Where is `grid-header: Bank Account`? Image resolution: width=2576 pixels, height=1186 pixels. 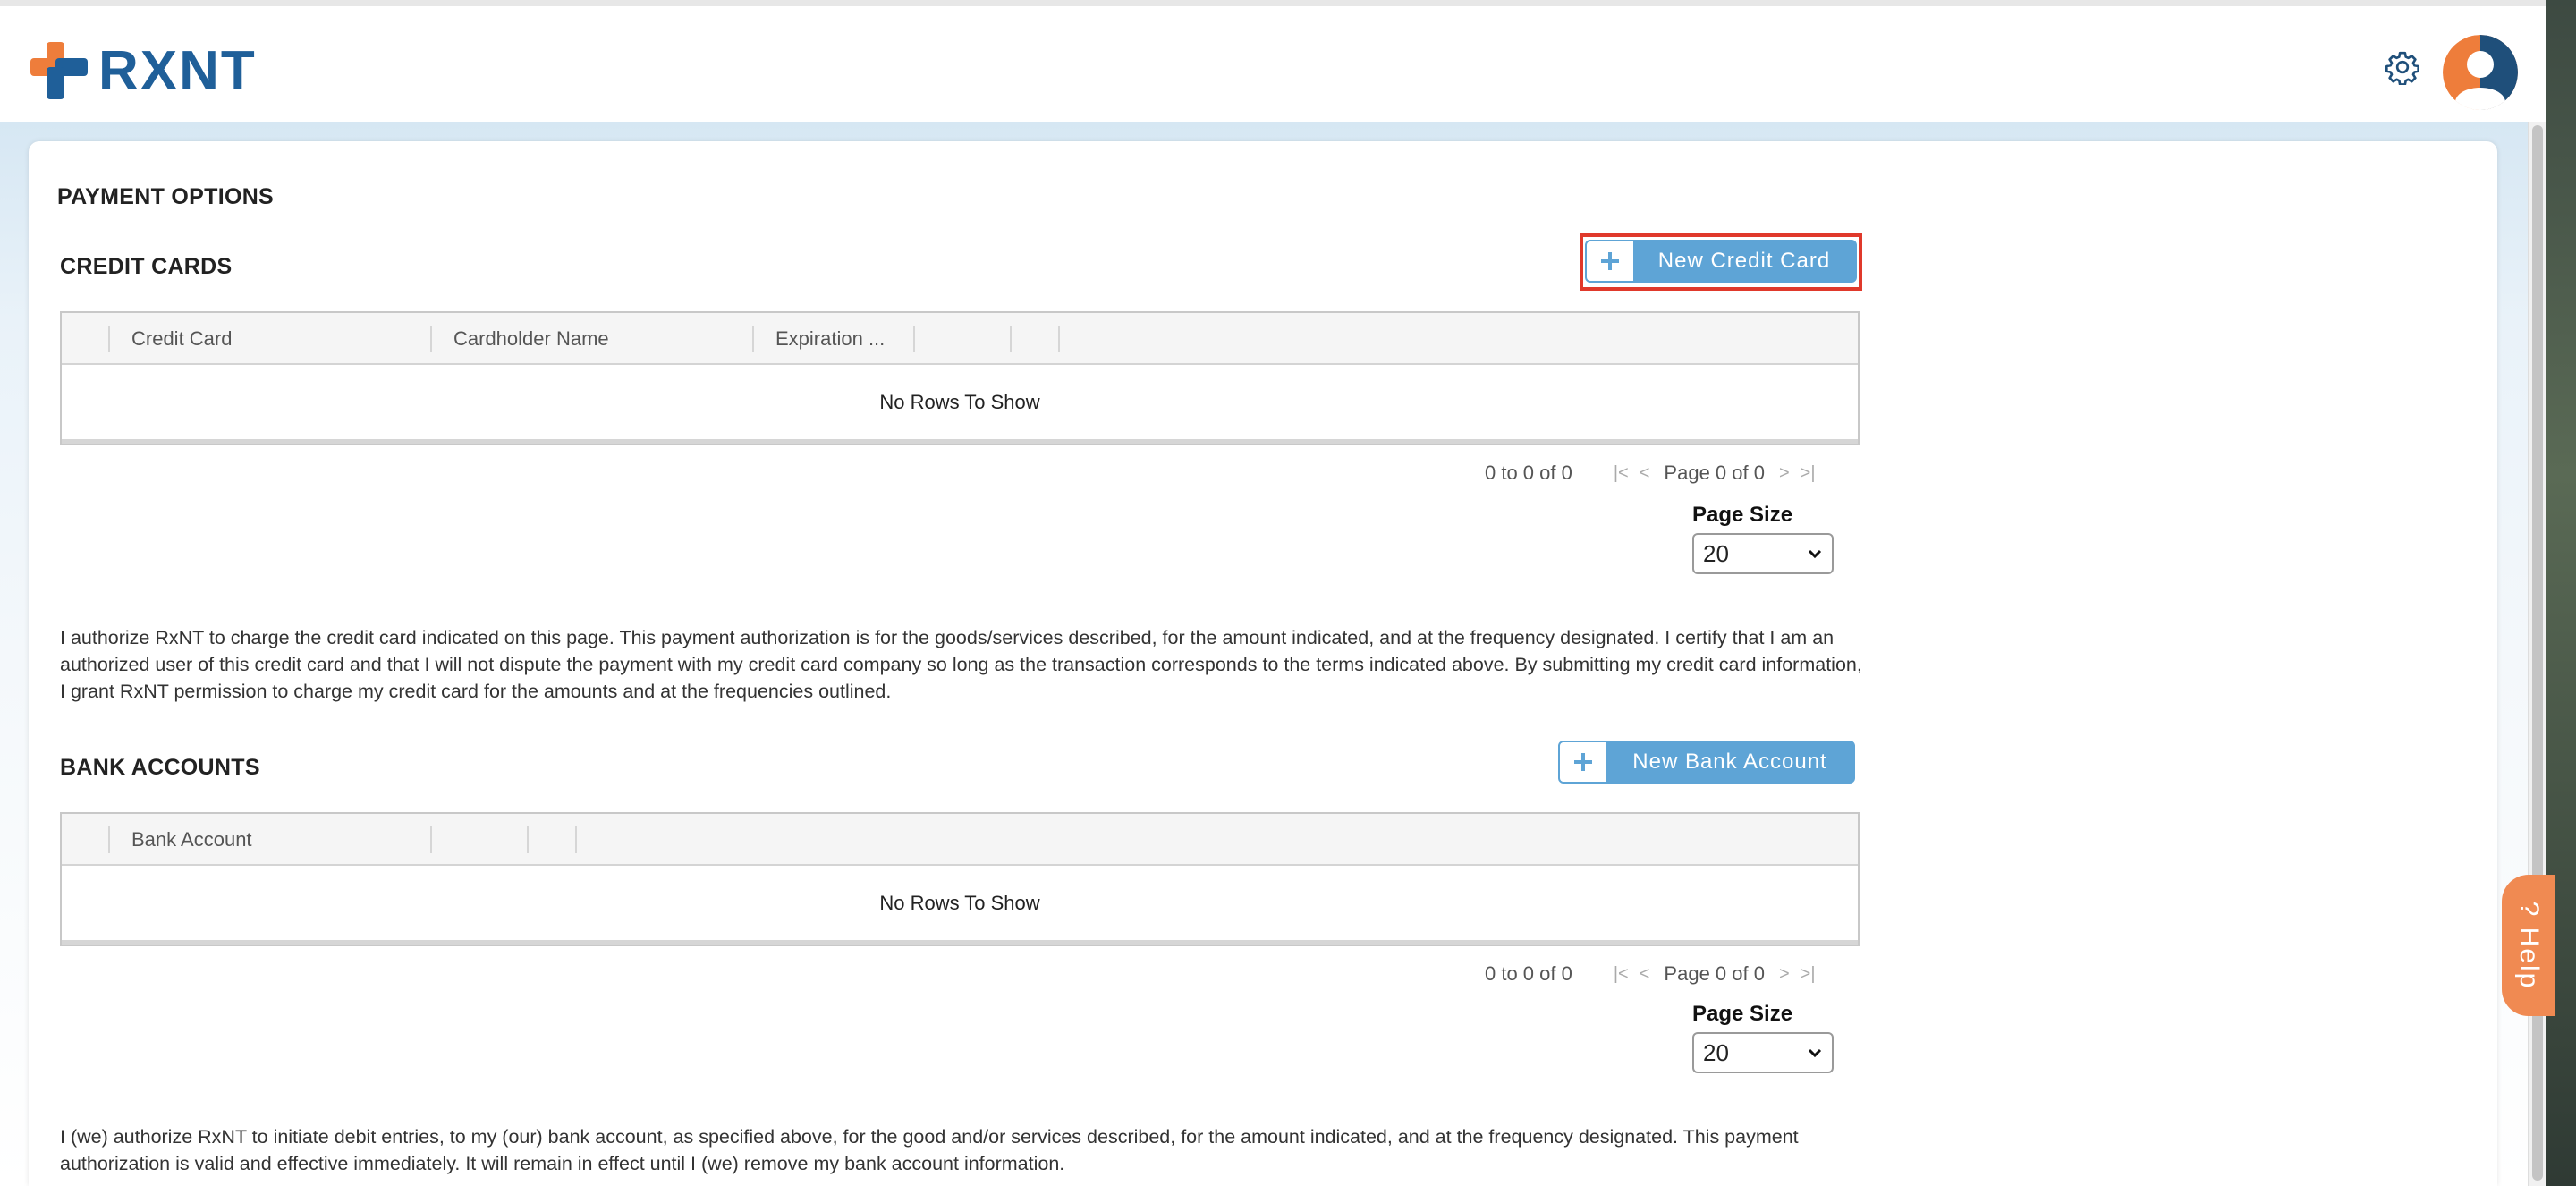 grid-header: Bank Account is located at coordinates (960, 840).